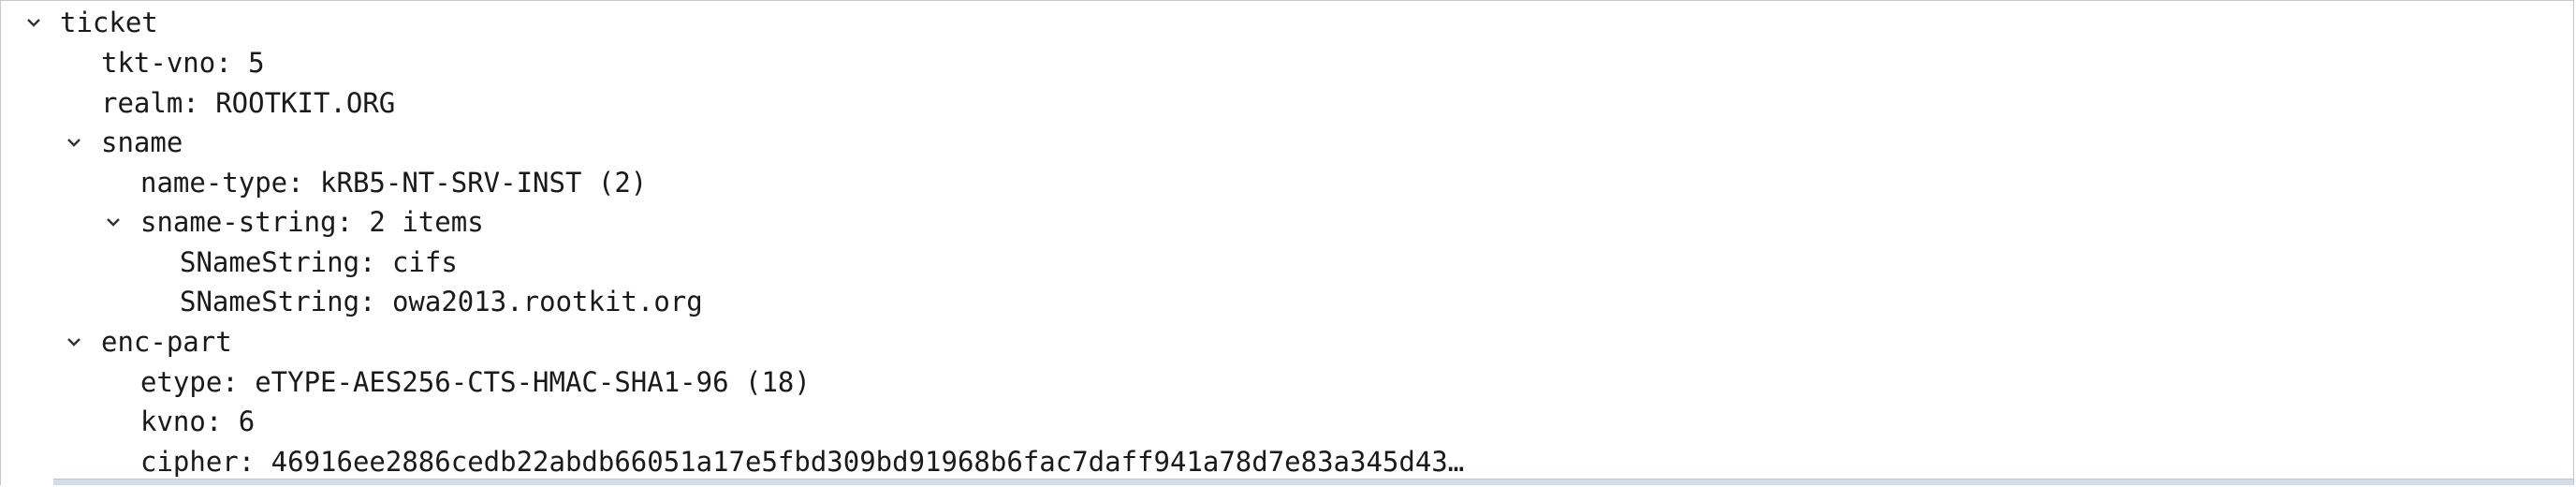  What do you see at coordinates (249, 103) in the screenshot?
I see `tree-node-label: realm: ROOTKIT.ORG` at bounding box center [249, 103].